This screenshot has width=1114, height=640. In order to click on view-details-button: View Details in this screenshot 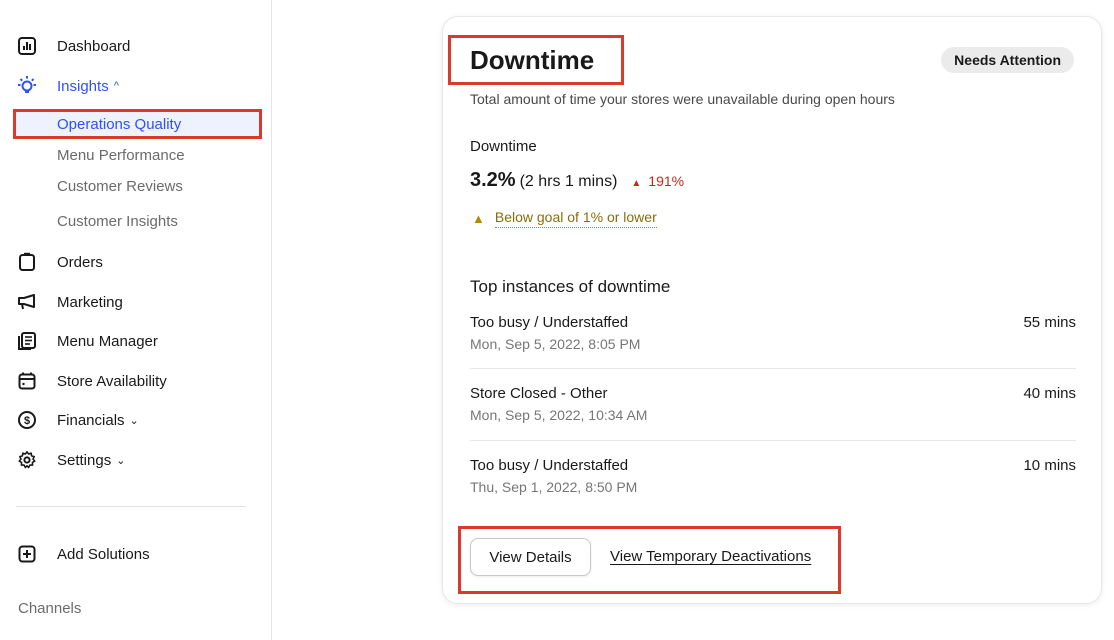, I will do `click(530, 557)`.